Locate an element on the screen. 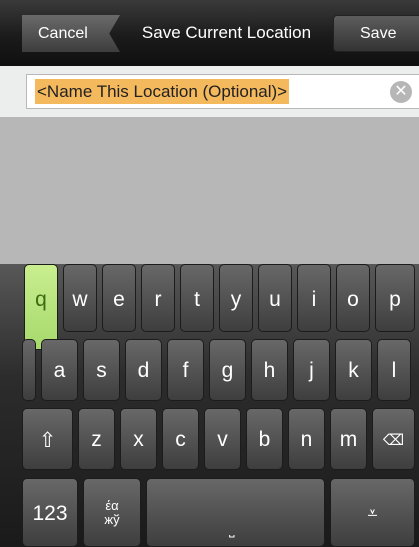 This screenshot has height=547, width=419. key-v-label: v is located at coordinates (222, 439).